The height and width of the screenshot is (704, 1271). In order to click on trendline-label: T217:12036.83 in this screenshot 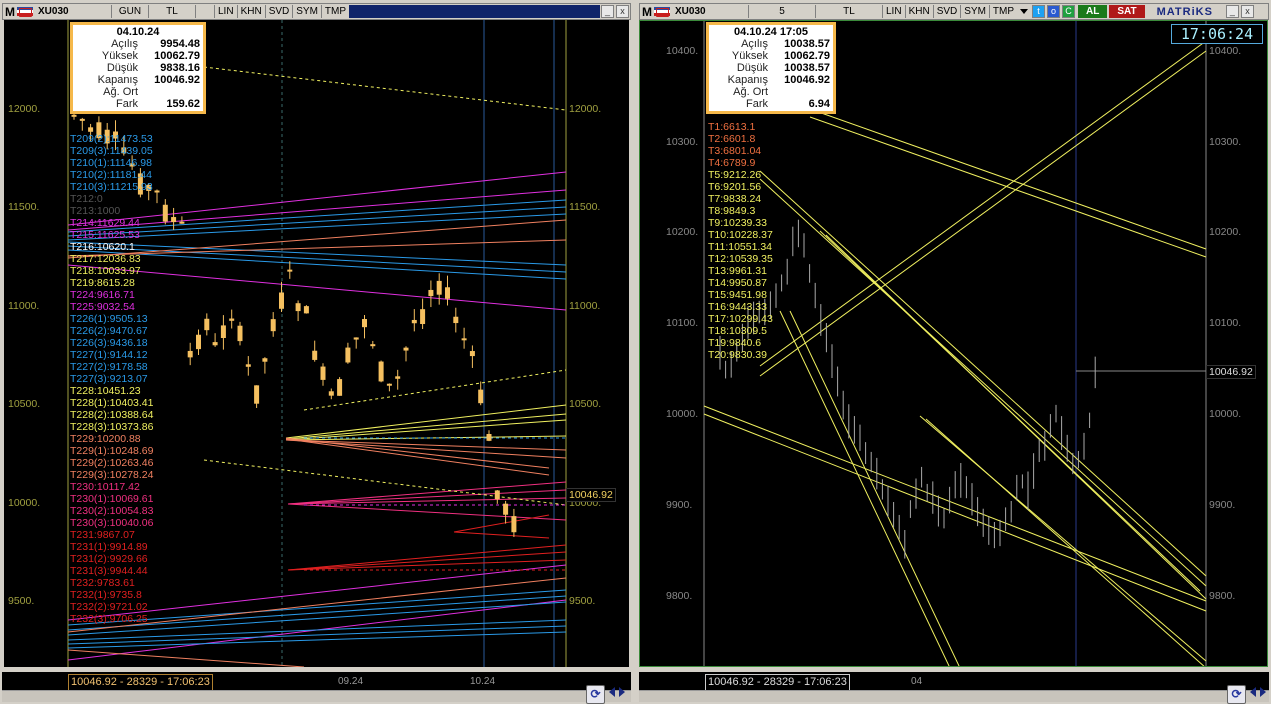, I will do `click(105, 259)`.